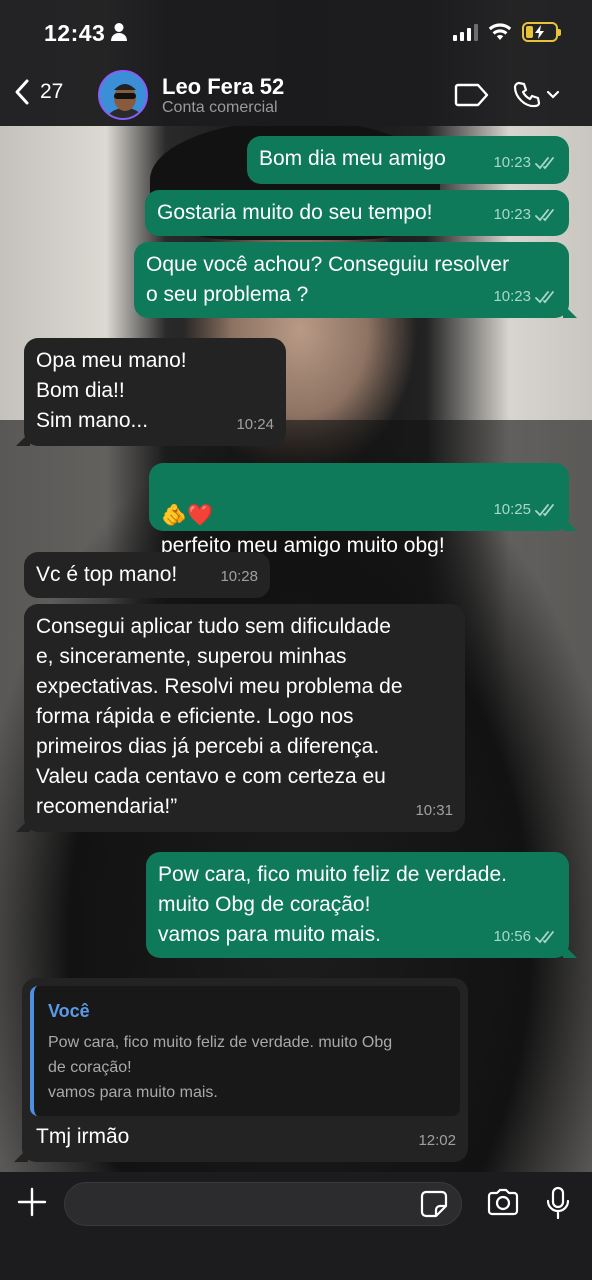 The height and width of the screenshot is (1280, 592). What do you see at coordinates (38, 92) in the screenshot?
I see `back-button: 27` at bounding box center [38, 92].